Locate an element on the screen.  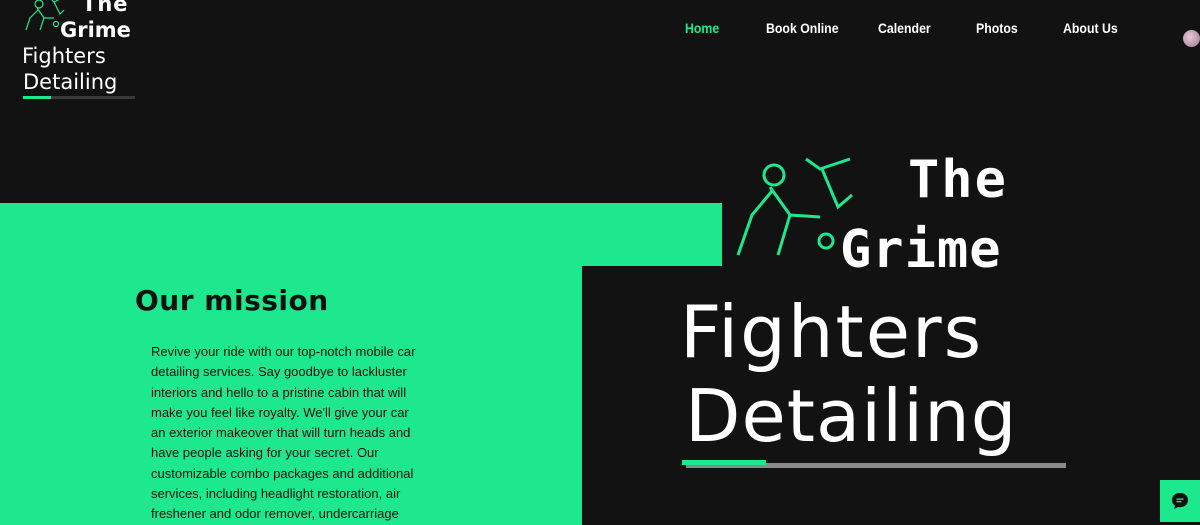
nav-home: Home is located at coordinates (702, 28).